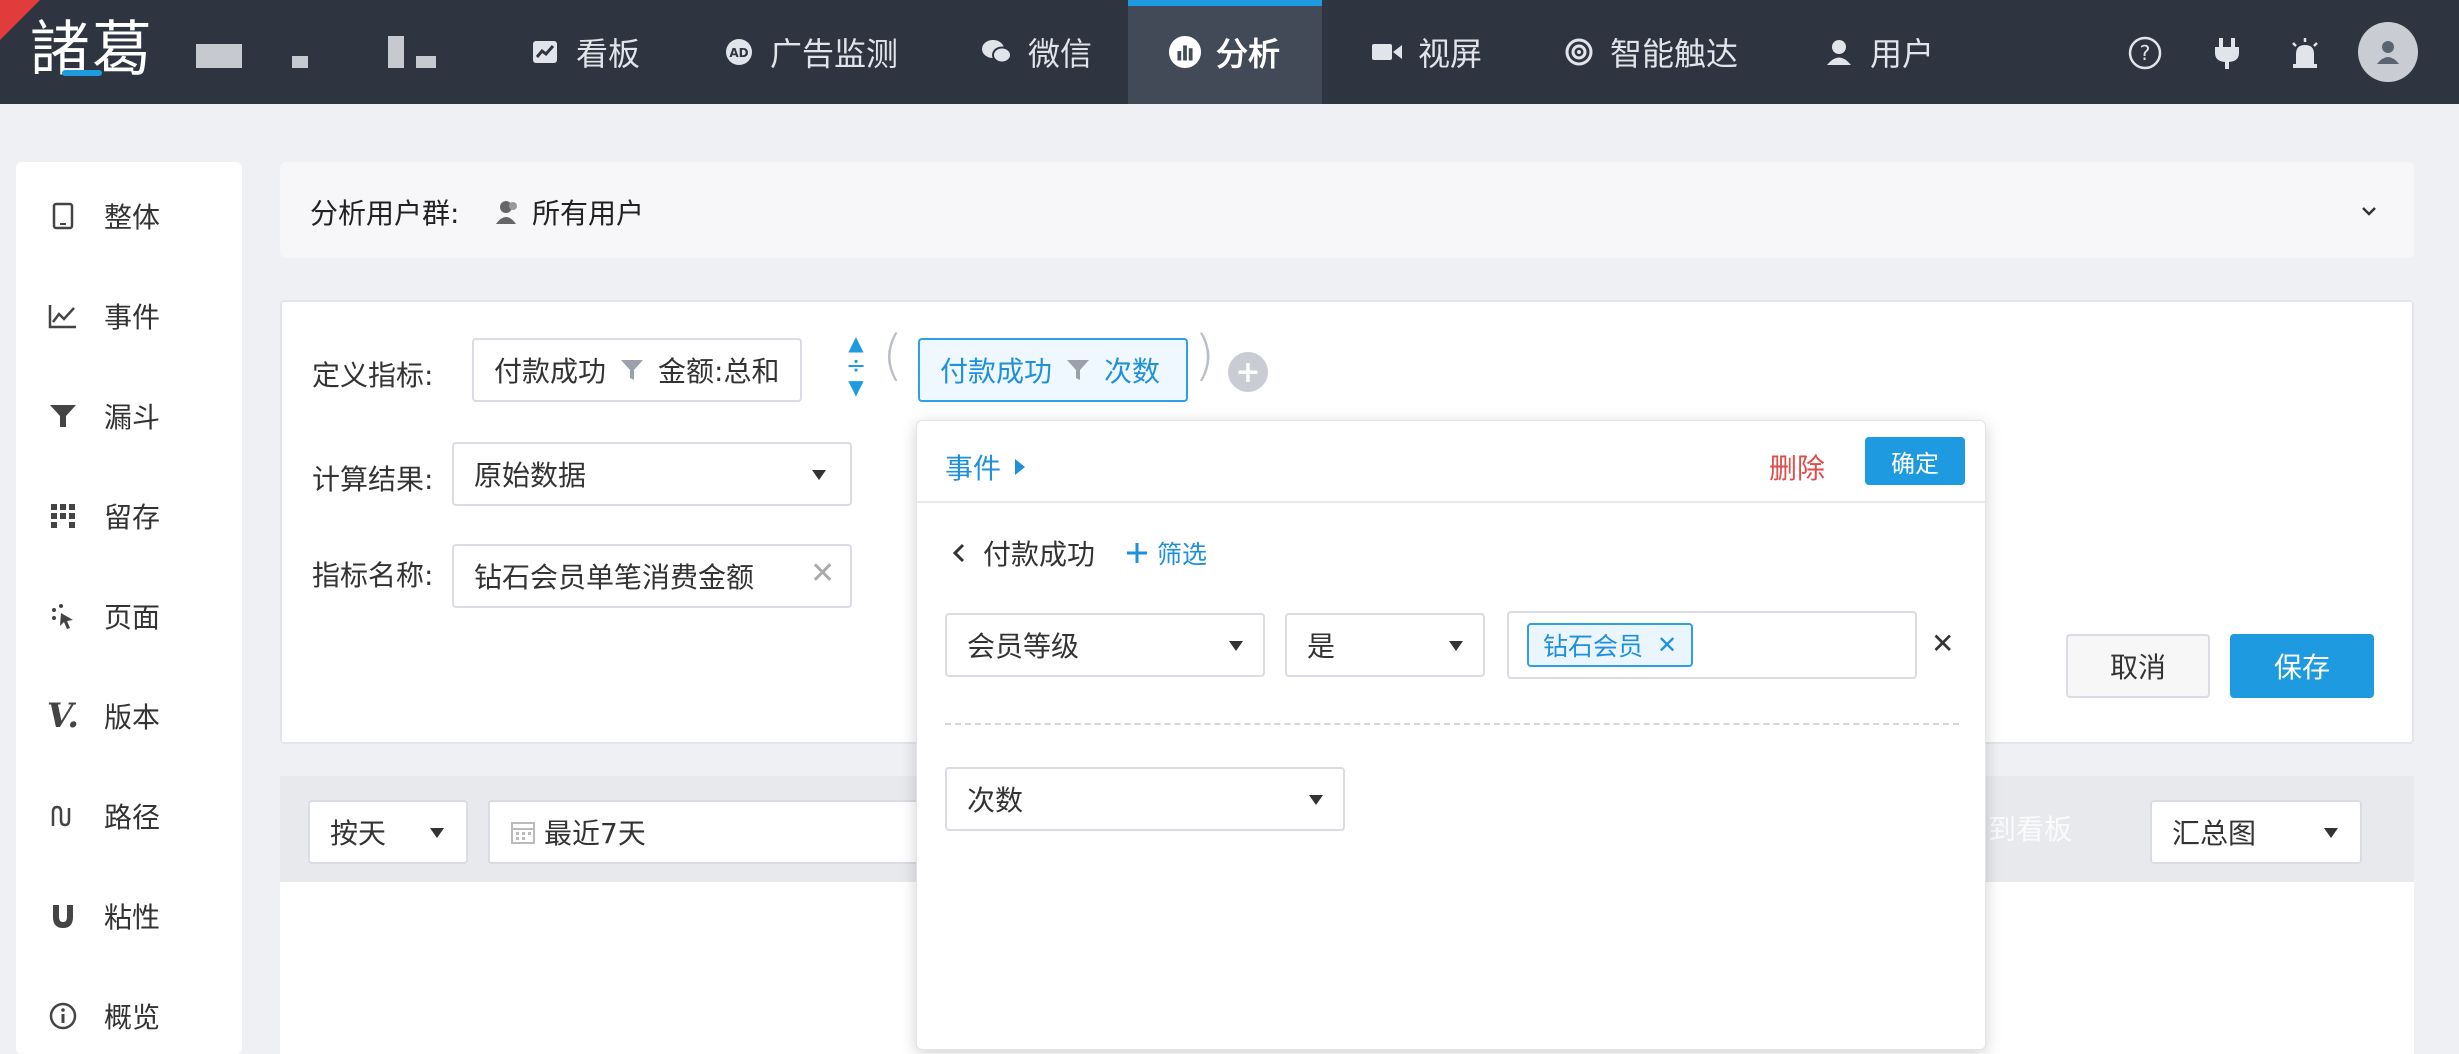  I want to click on funnel-icon, so click(63, 416).